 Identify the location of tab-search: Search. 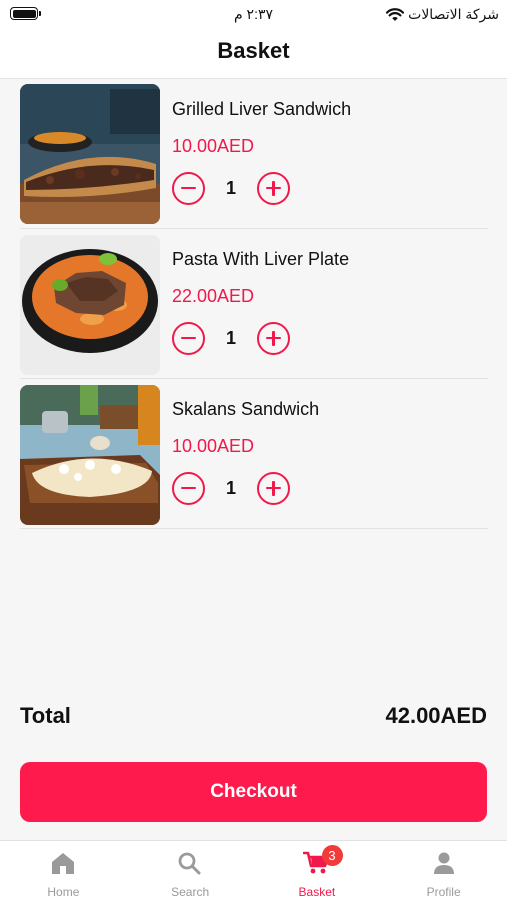
(190, 870).